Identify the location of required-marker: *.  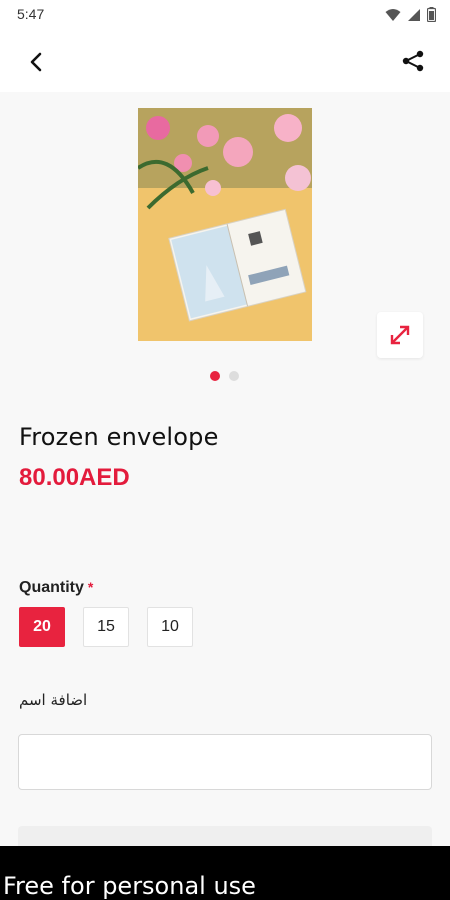
(90, 587).